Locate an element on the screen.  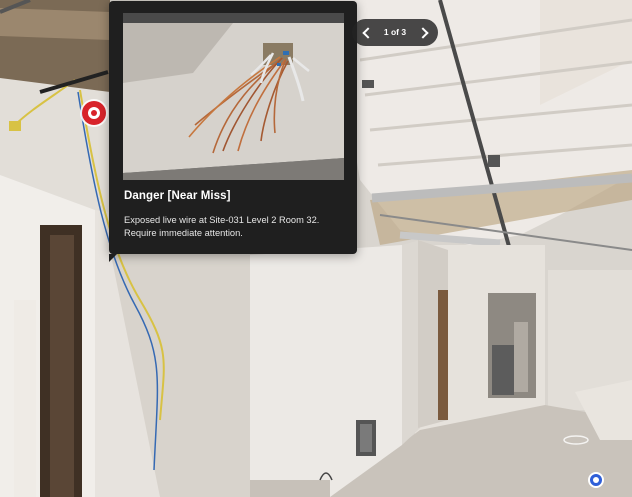
annotation-title: Danger [Near Miss] is located at coordinates (177, 196).